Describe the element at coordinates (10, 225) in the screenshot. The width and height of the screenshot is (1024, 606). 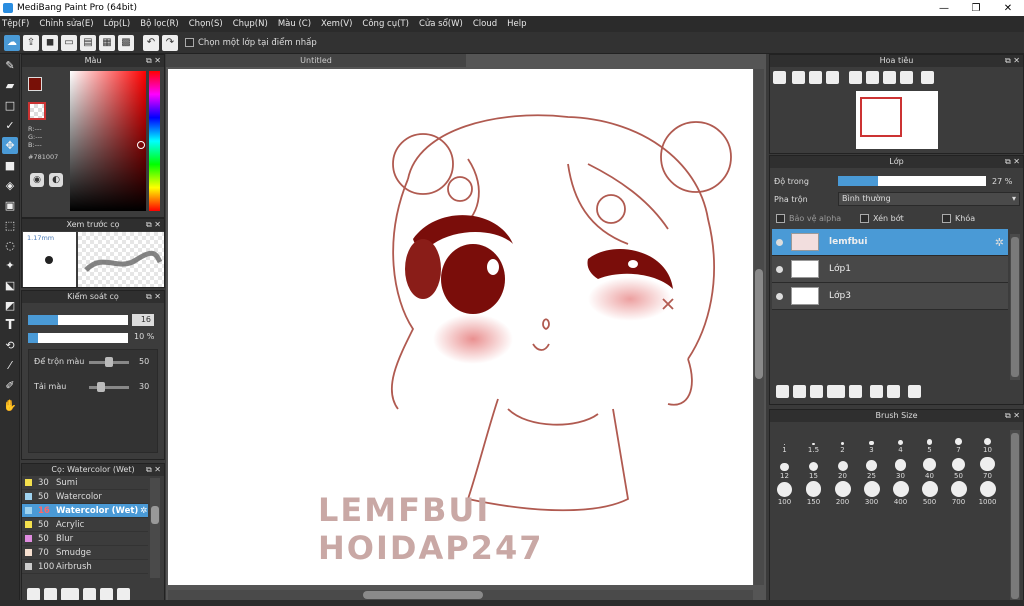
I see `select-rect-tool-icon: ⬚` at that location.